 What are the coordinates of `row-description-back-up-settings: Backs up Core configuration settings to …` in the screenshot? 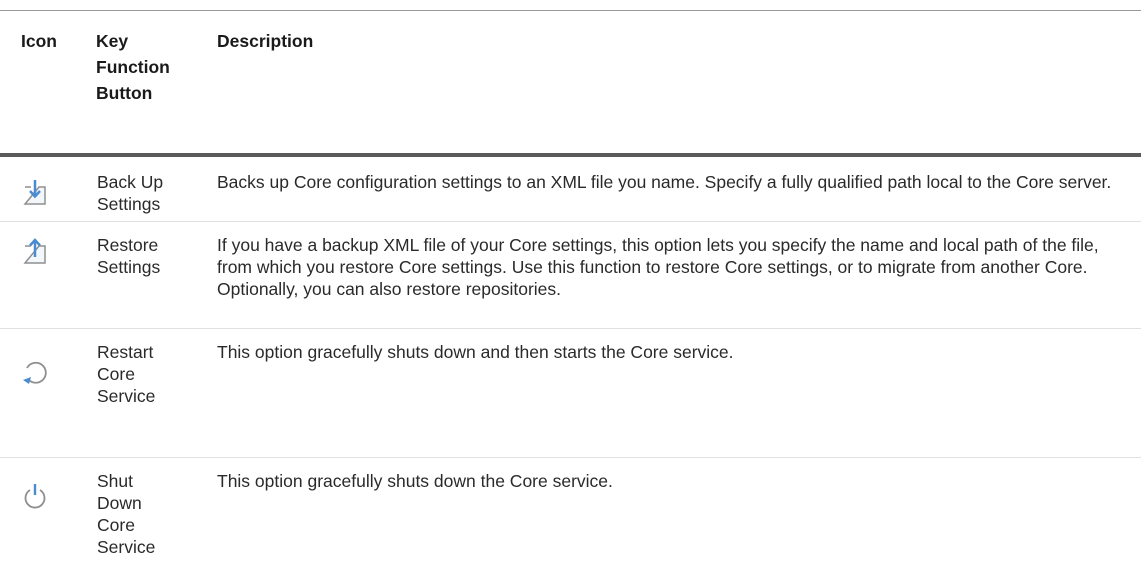 It's located at (664, 182).